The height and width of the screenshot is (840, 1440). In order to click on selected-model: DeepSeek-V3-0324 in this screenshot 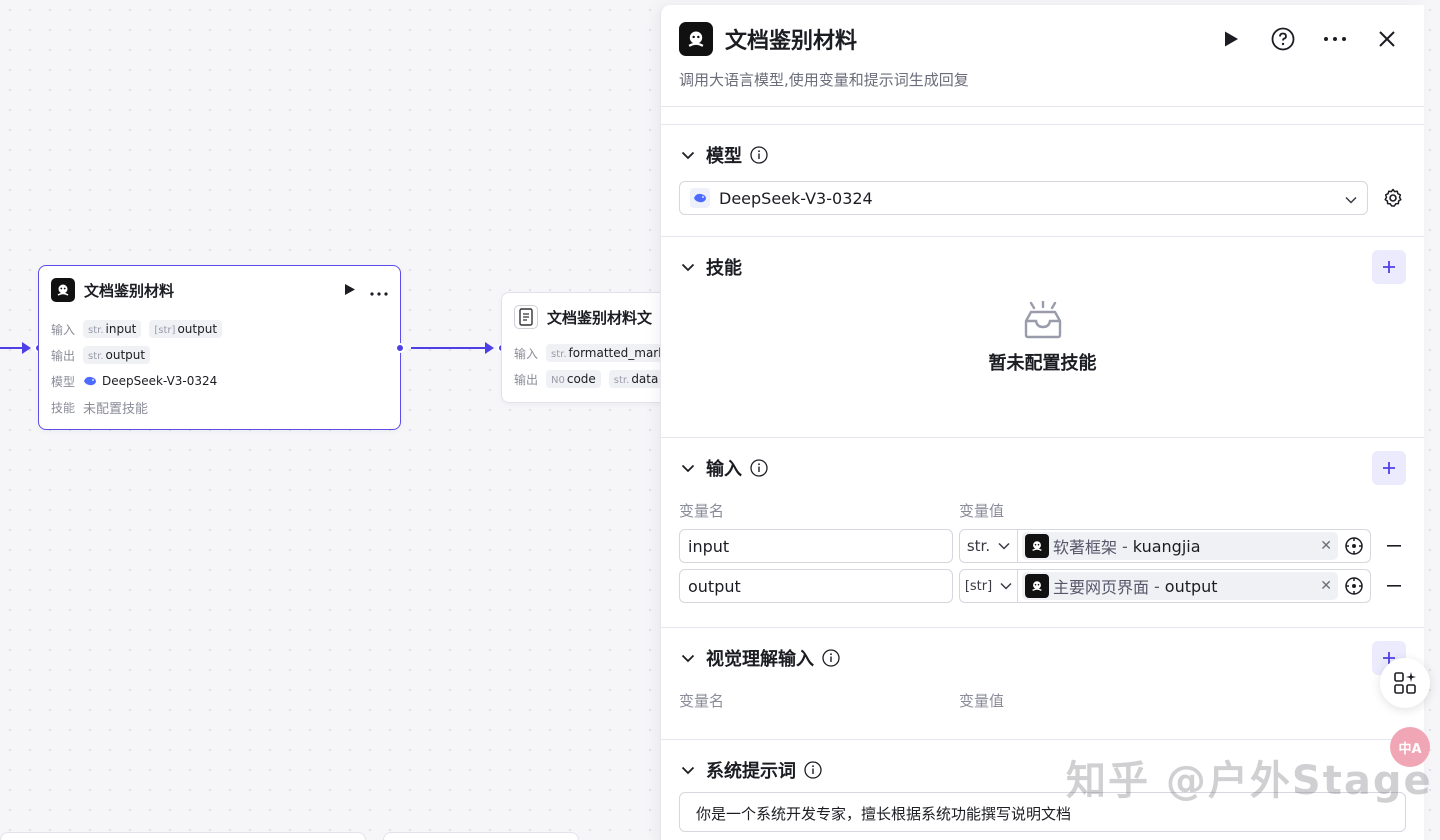, I will do `click(796, 198)`.